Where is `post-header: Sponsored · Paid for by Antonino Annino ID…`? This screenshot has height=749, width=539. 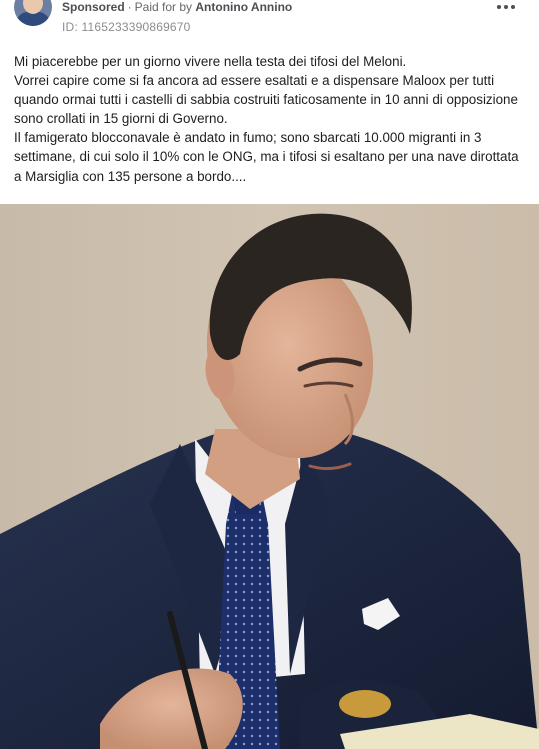 post-header: Sponsored · Paid for by Antonino Annino ID… is located at coordinates (269, 20).